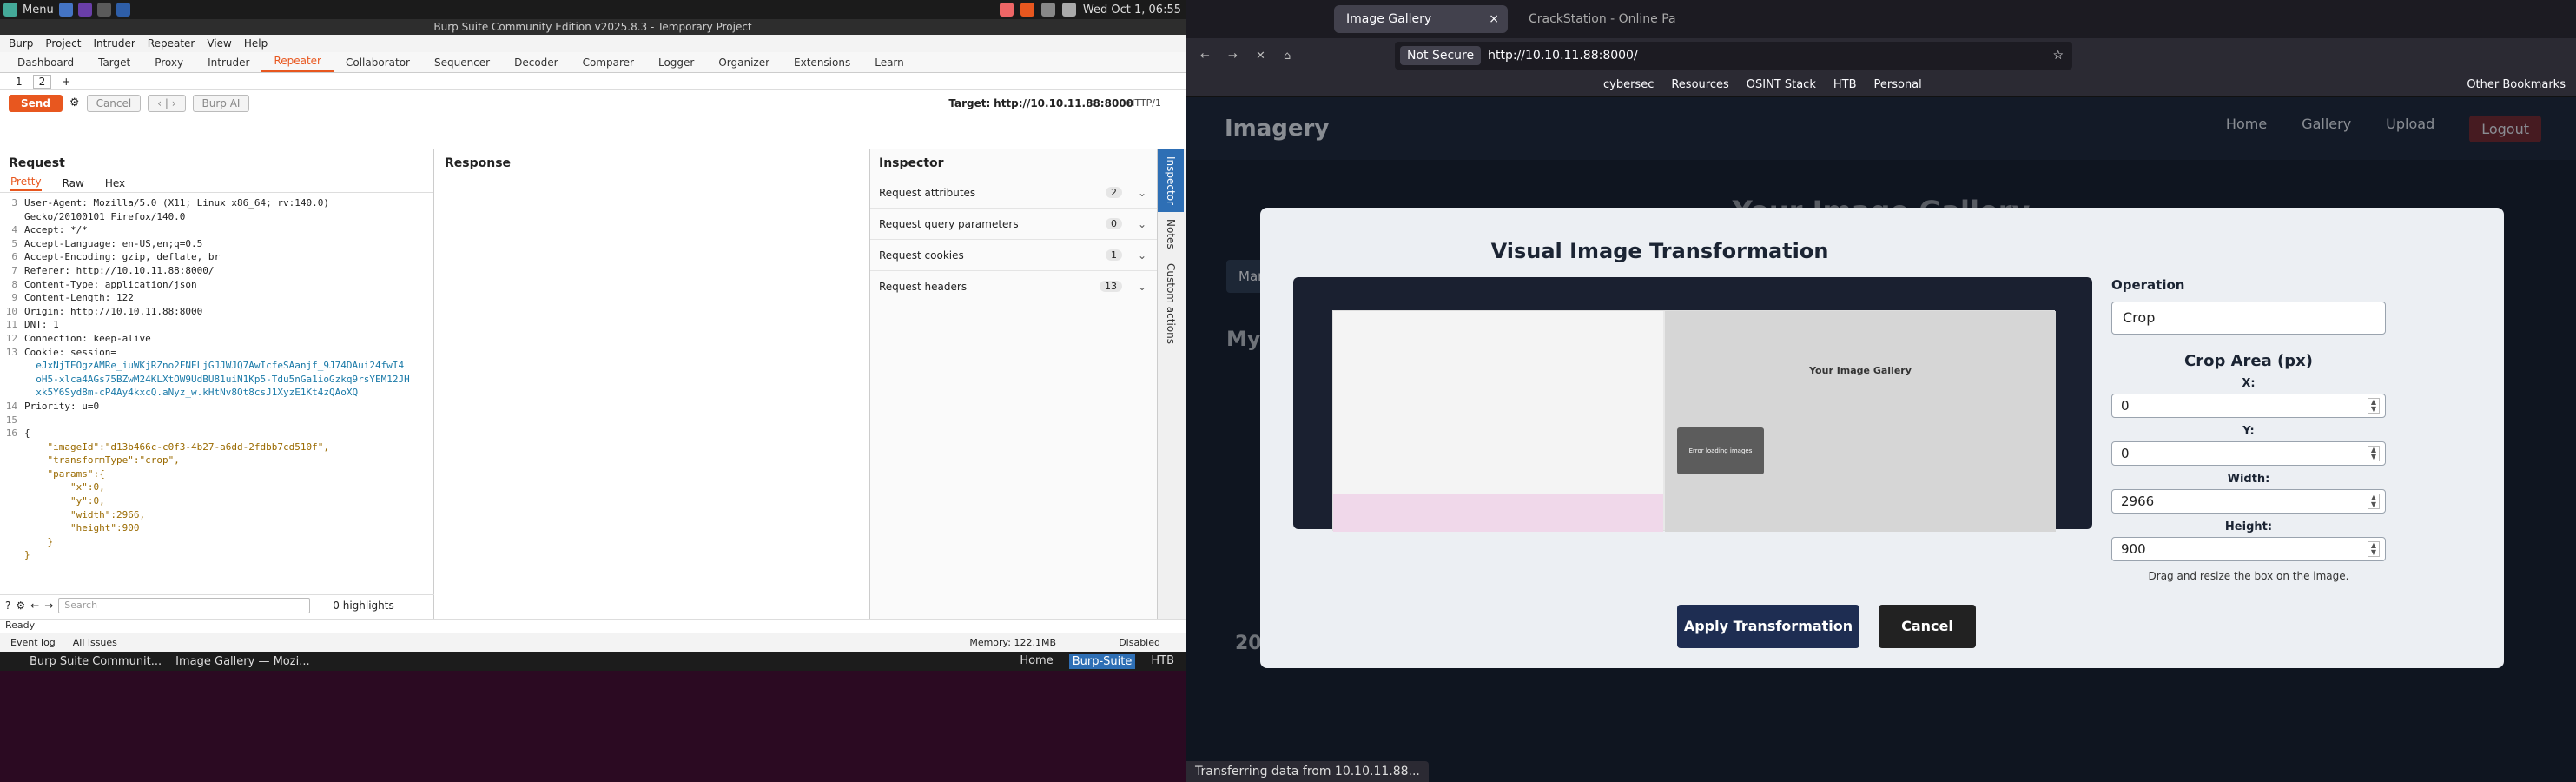 Image resolution: width=2576 pixels, height=782 pixels. What do you see at coordinates (1421, 19) in the screenshot?
I see `browser-tab-gallery: Image Gallery ×` at bounding box center [1421, 19].